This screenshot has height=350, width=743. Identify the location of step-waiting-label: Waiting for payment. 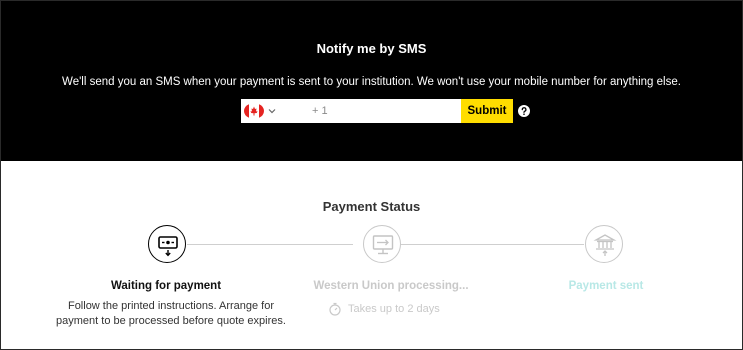
(166, 286).